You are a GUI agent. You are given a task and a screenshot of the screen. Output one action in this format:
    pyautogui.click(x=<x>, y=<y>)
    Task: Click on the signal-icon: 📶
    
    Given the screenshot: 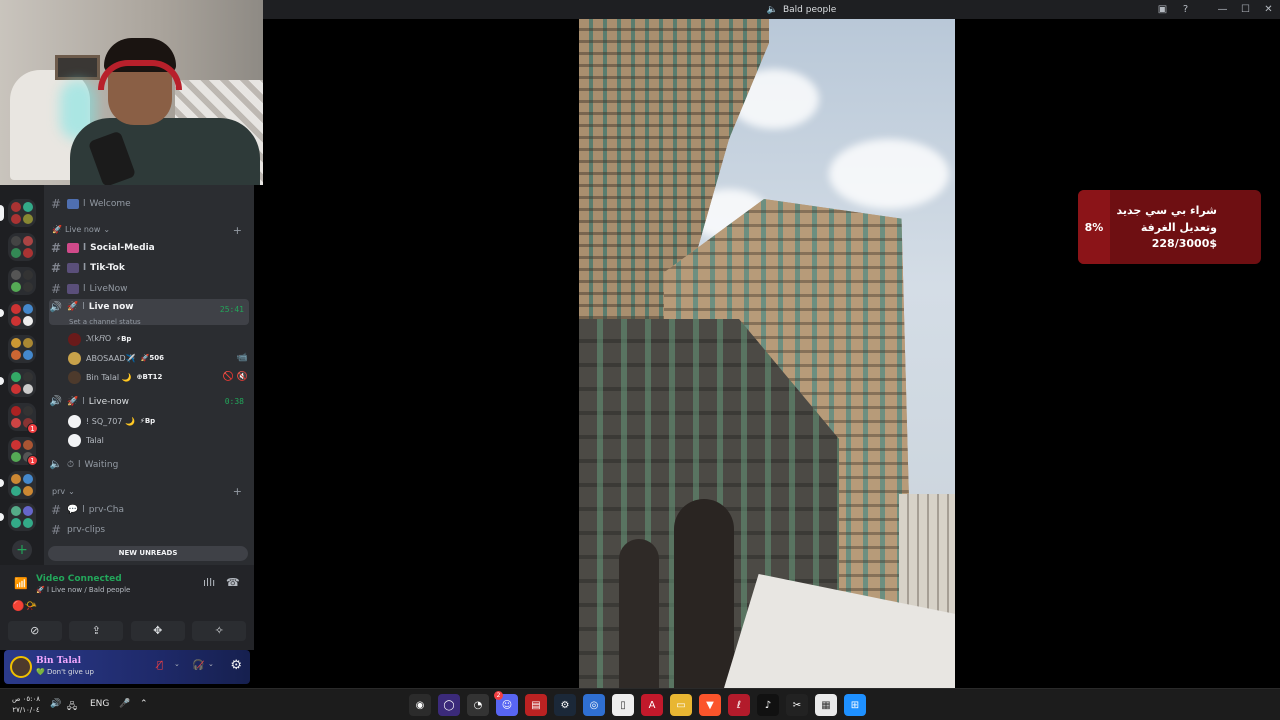 What is the action you would take?
    pyautogui.click(x=21, y=583)
    